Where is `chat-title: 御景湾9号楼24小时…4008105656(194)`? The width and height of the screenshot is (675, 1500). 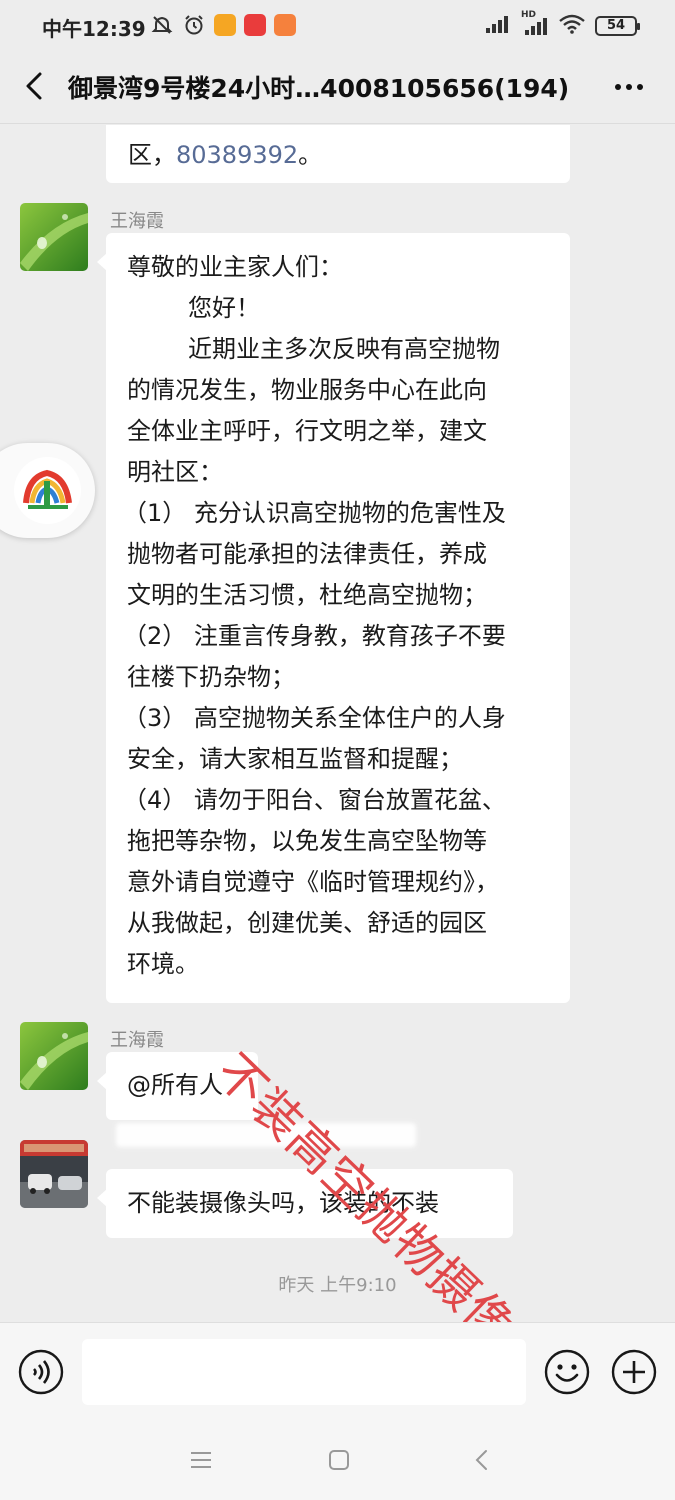 chat-title: 御景湾9号楼24小时…4008105656(194) is located at coordinates (319, 88).